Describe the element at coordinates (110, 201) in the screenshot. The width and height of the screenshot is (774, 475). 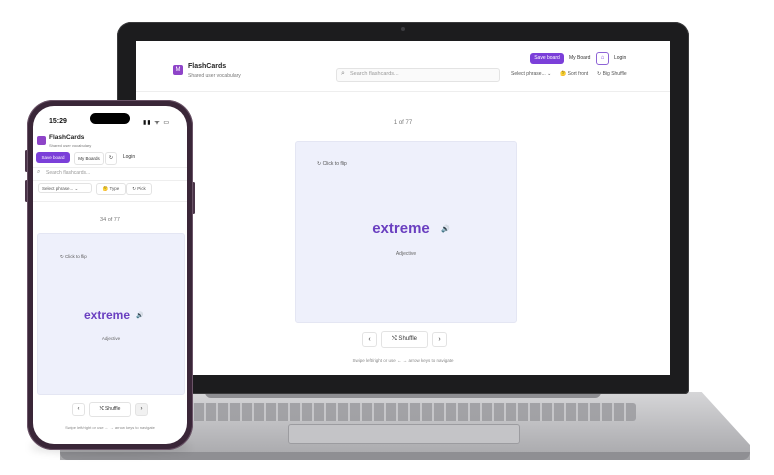
I see `divider` at that location.